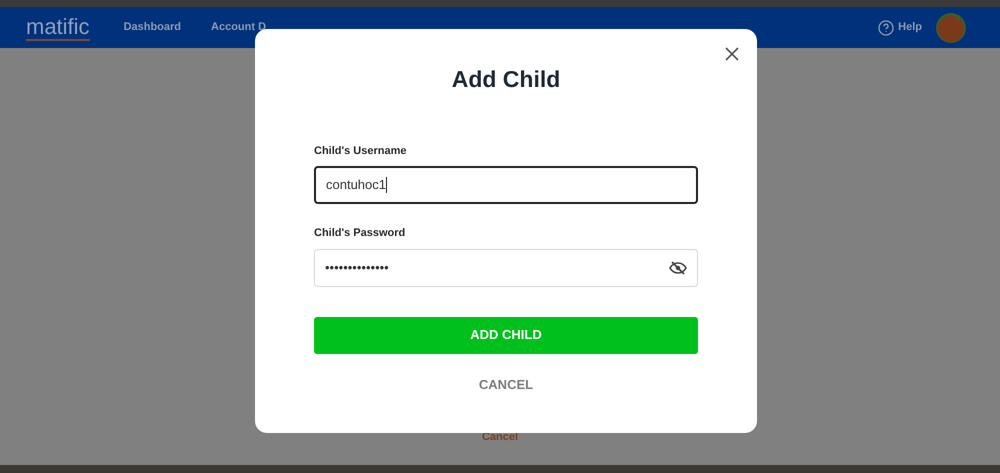  I want to click on add-child-button: ADD CHILD, so click(506, 335).